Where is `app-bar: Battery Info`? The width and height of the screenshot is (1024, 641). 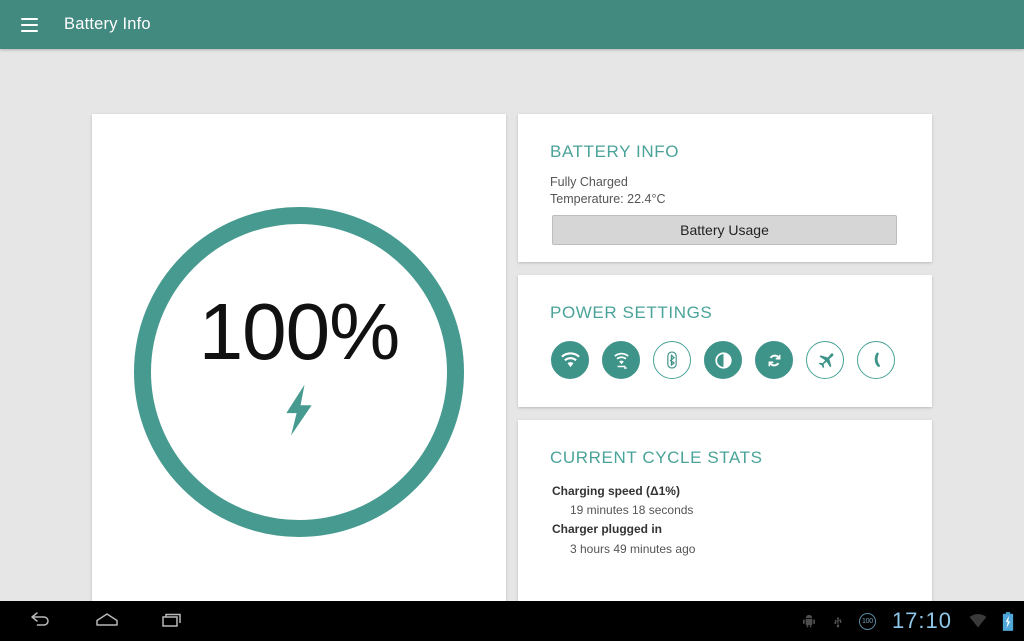 app-bar: Battery Info is located at coordinates (512, 24).